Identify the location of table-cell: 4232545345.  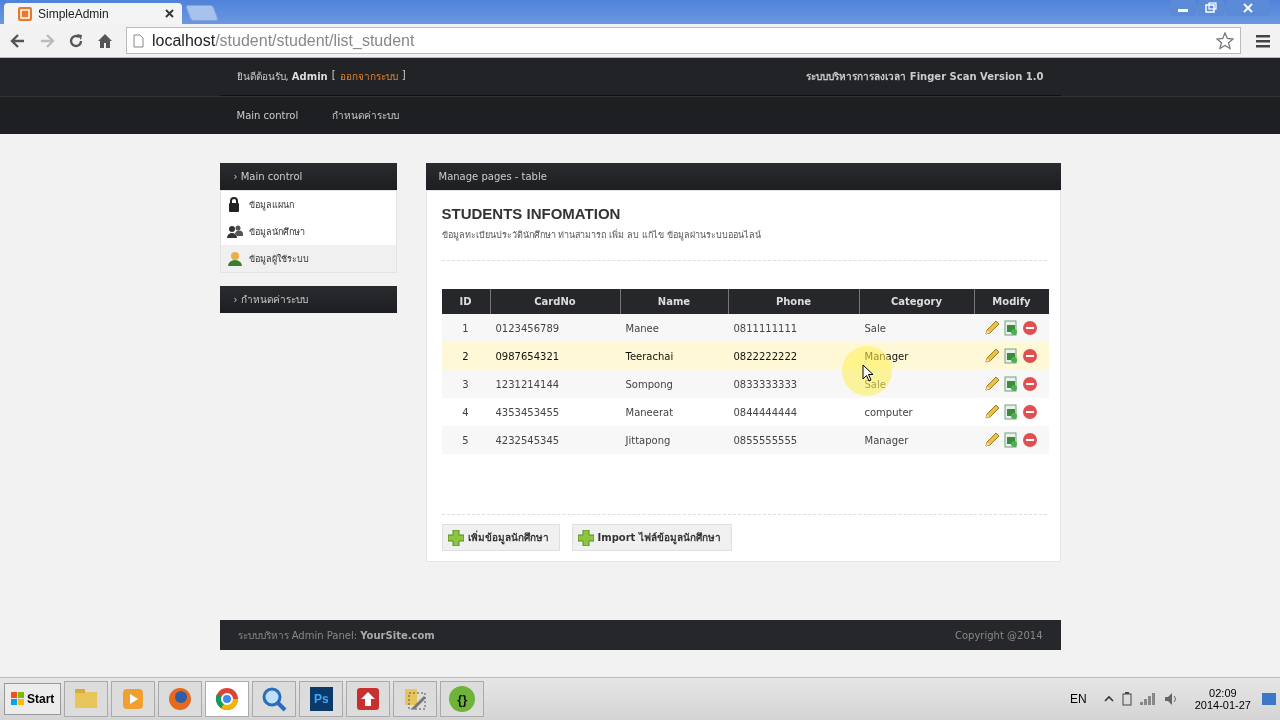
(527, 440).